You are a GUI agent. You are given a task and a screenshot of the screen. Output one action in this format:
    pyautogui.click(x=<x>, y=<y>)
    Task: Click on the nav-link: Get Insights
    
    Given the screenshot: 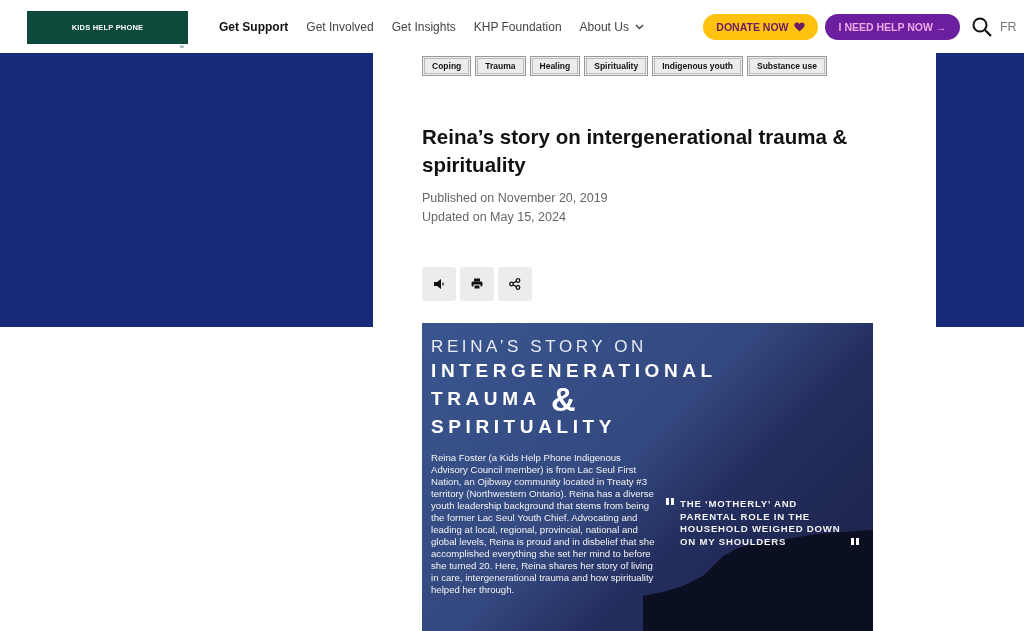 What is the action you would take?
    pyautogui.click(x=423, y=26)
    